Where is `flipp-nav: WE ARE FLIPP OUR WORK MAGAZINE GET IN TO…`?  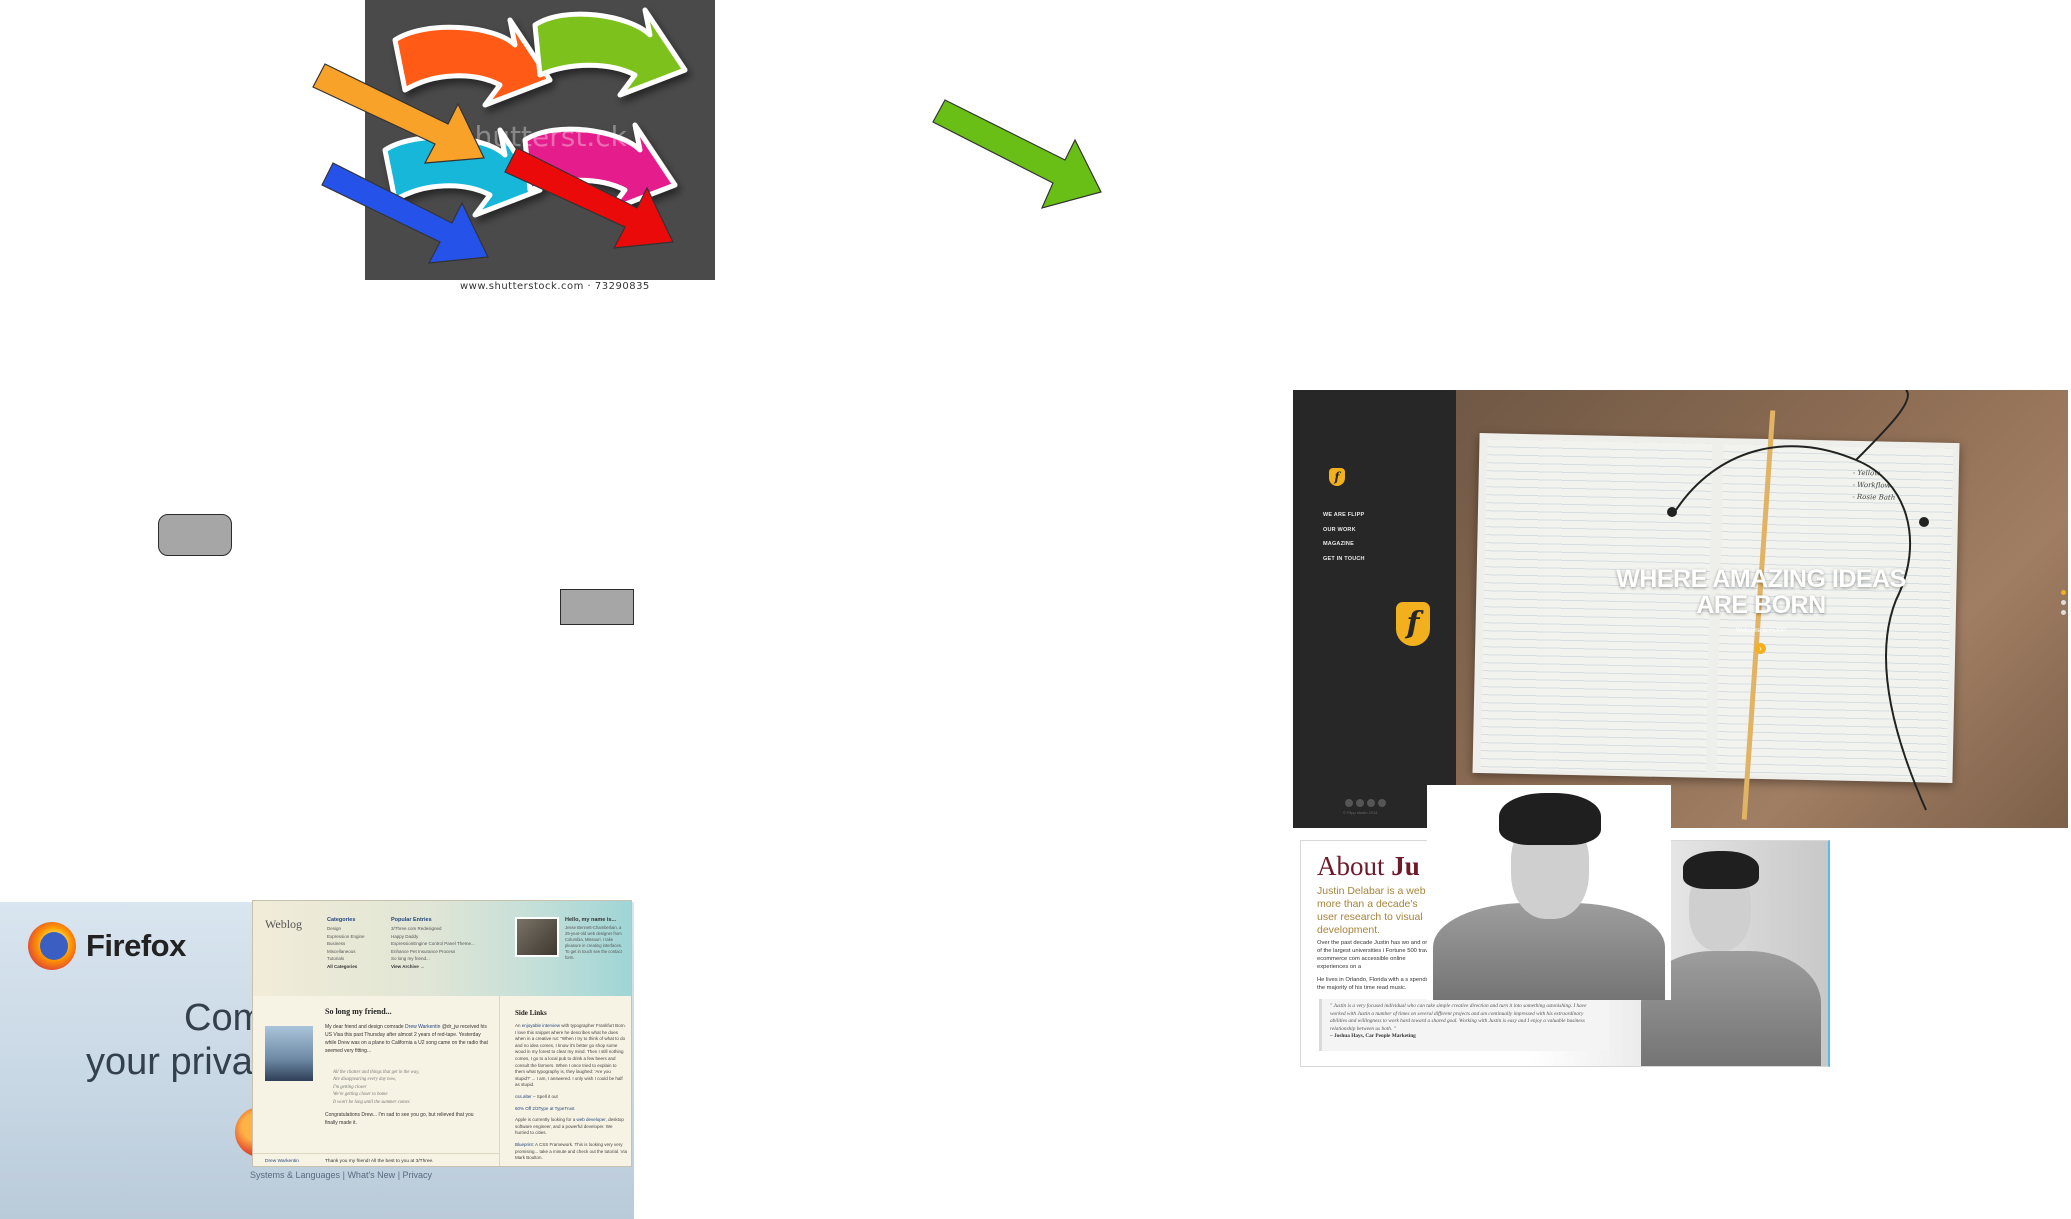
flipp-nav: WE ARE FLIPP OUR WORK MAGAZINE GET IN TO… is located at coordinates (1344, 537).